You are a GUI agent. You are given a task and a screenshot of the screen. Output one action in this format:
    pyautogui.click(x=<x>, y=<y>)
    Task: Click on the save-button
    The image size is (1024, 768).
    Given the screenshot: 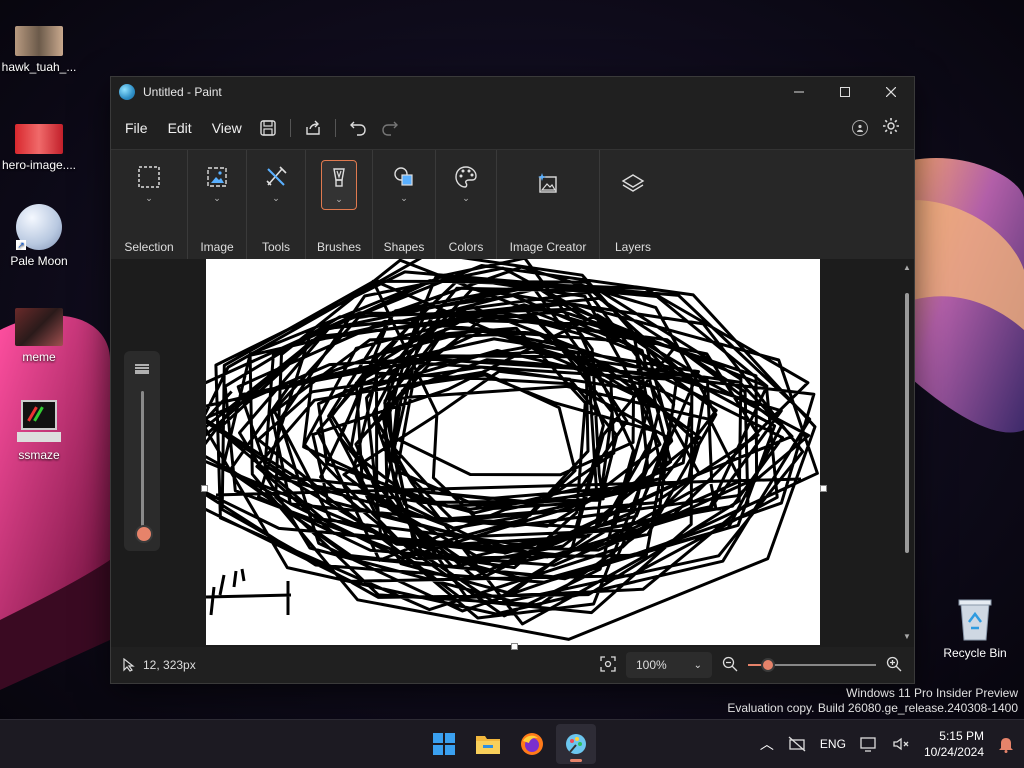 What is the action you would take?
    pyautogui.click(x=268, y=128)
    